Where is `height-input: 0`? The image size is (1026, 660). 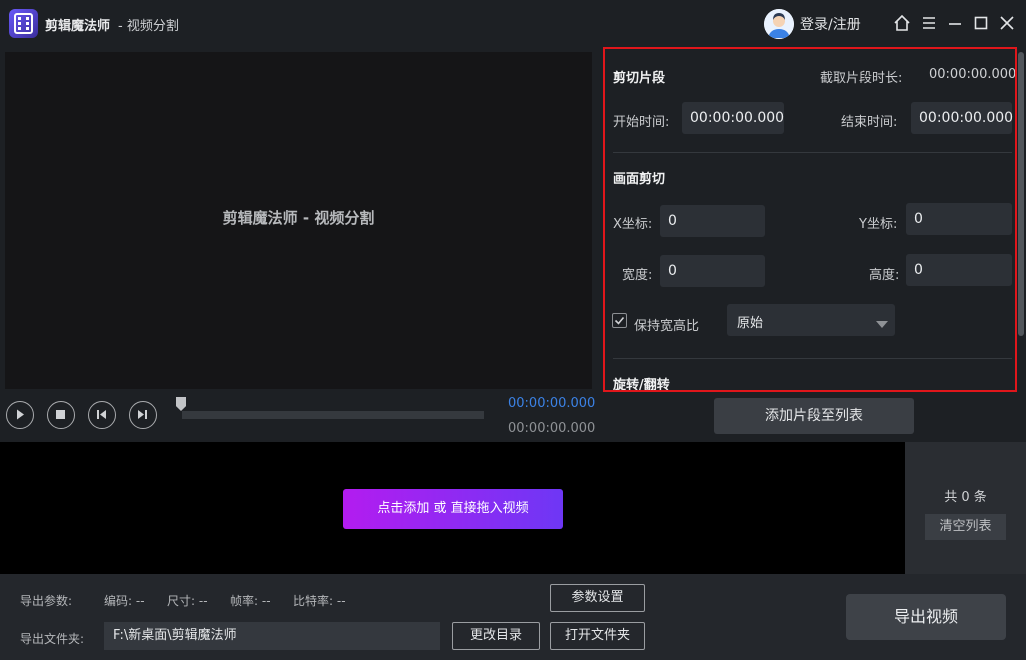
height-input: 0 is located at coordinates (959, 270).